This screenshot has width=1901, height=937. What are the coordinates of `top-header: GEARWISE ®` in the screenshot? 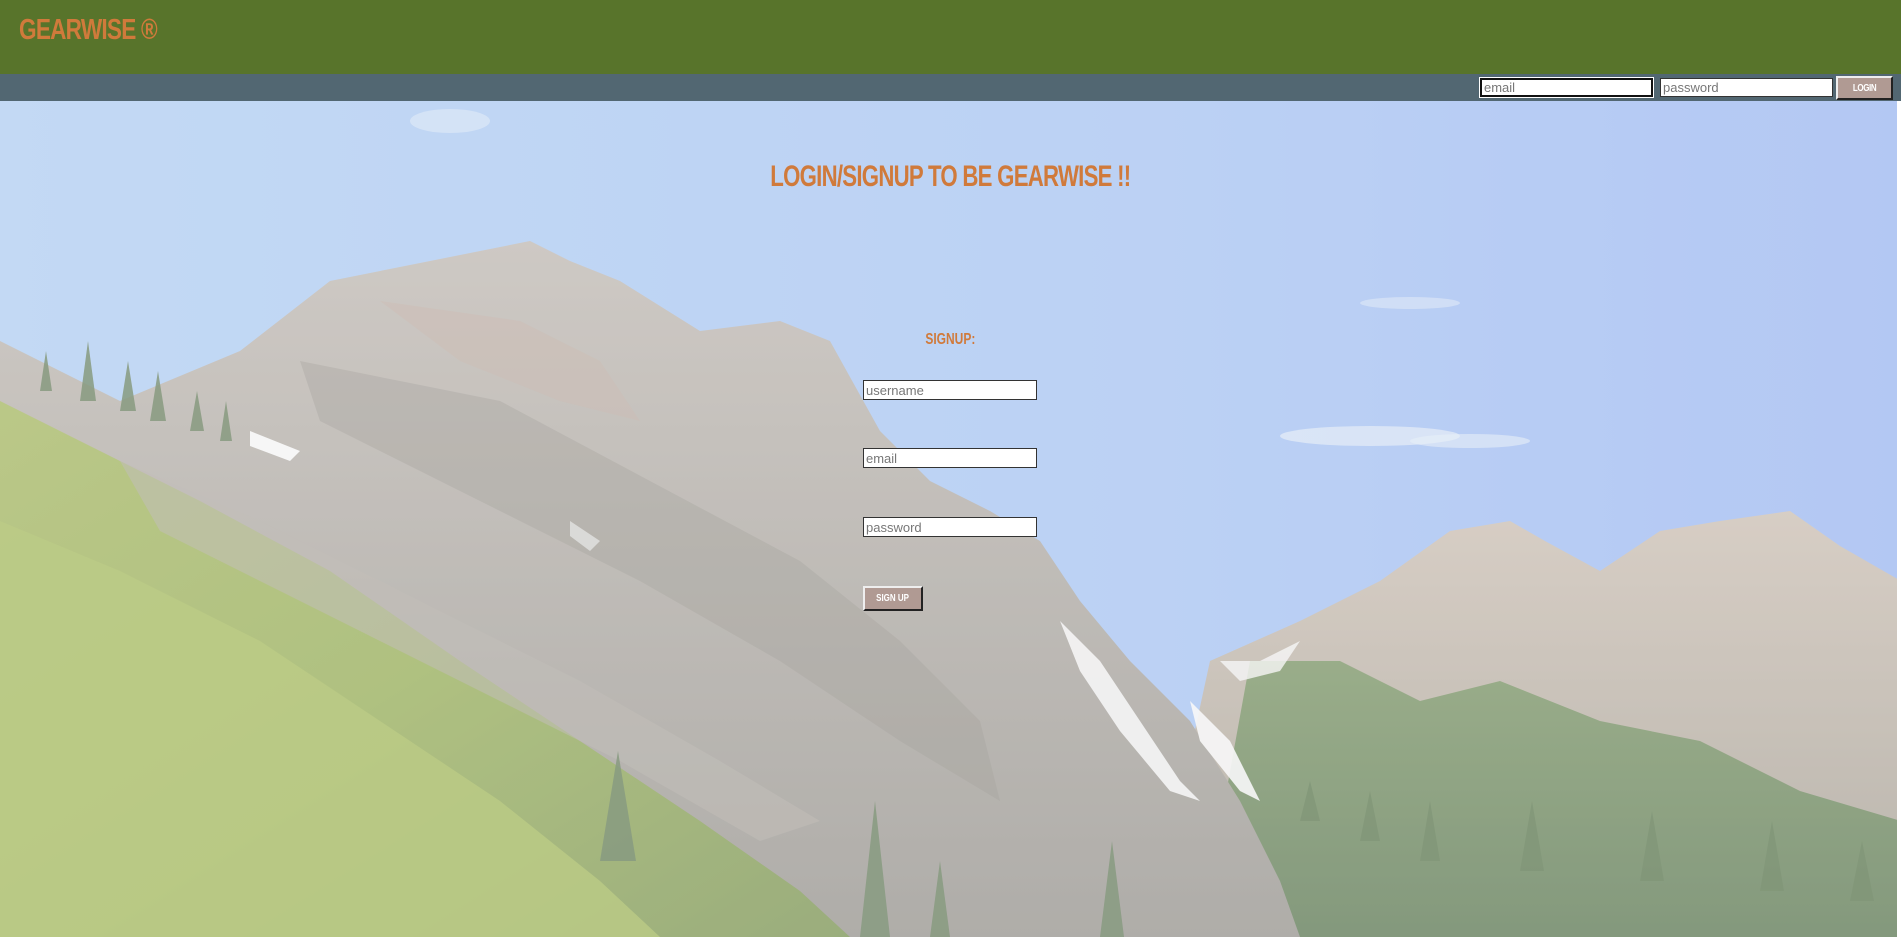 It's located at (950, 37).